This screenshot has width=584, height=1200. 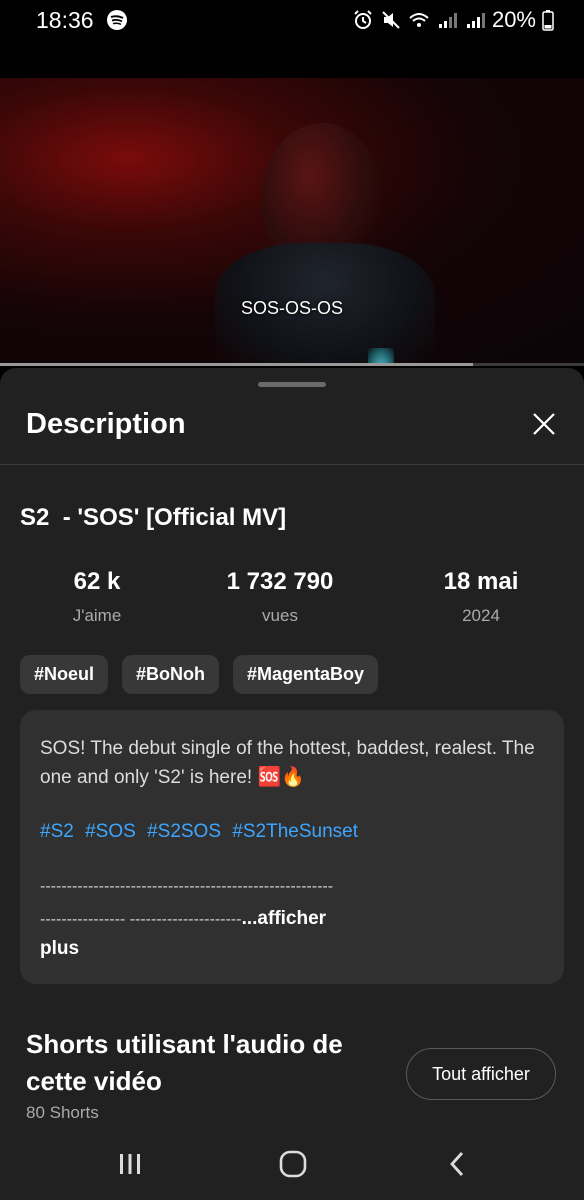 I want to click on date-stat: 18 mai 2024, so click(x=481, y=597).